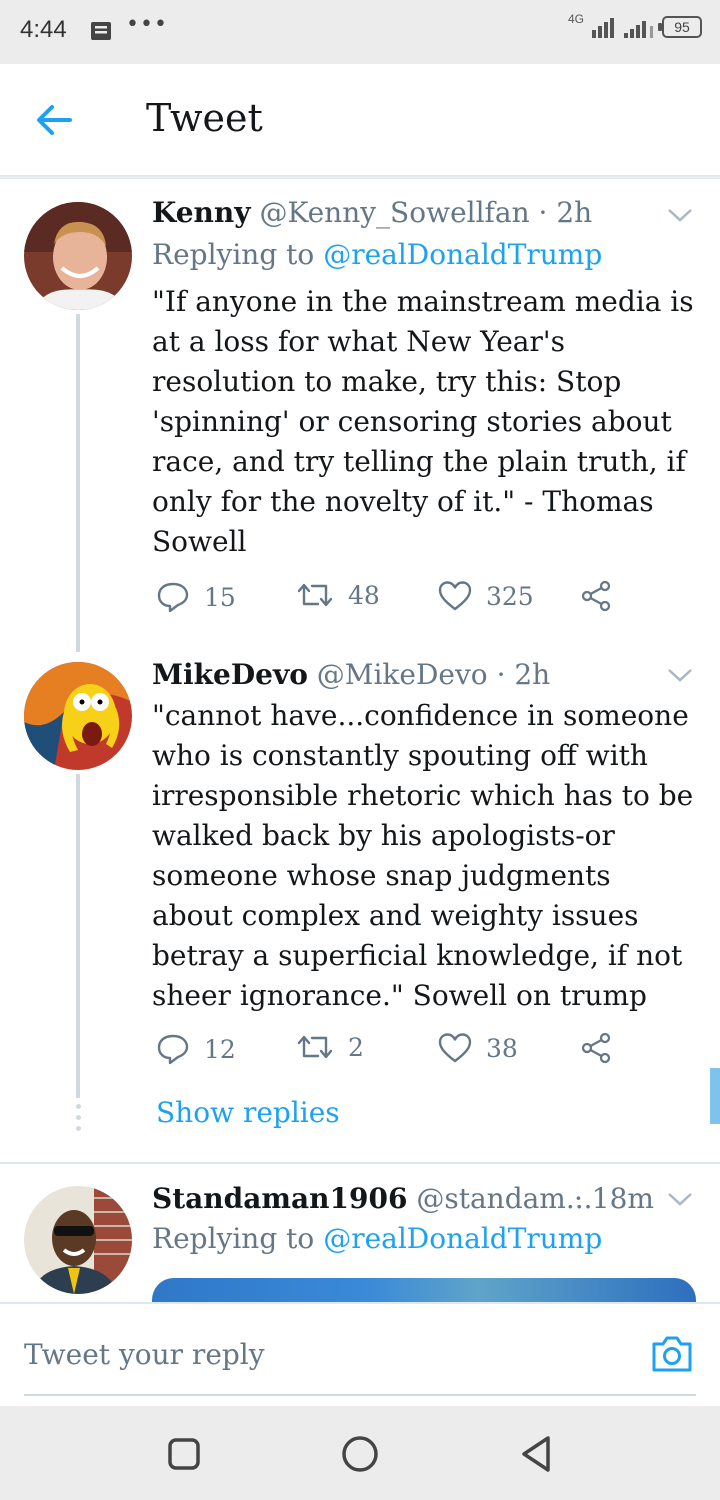 This screenshot has width=720, height=1500. I want to click on nav-home-icon, so click(360, 1454).